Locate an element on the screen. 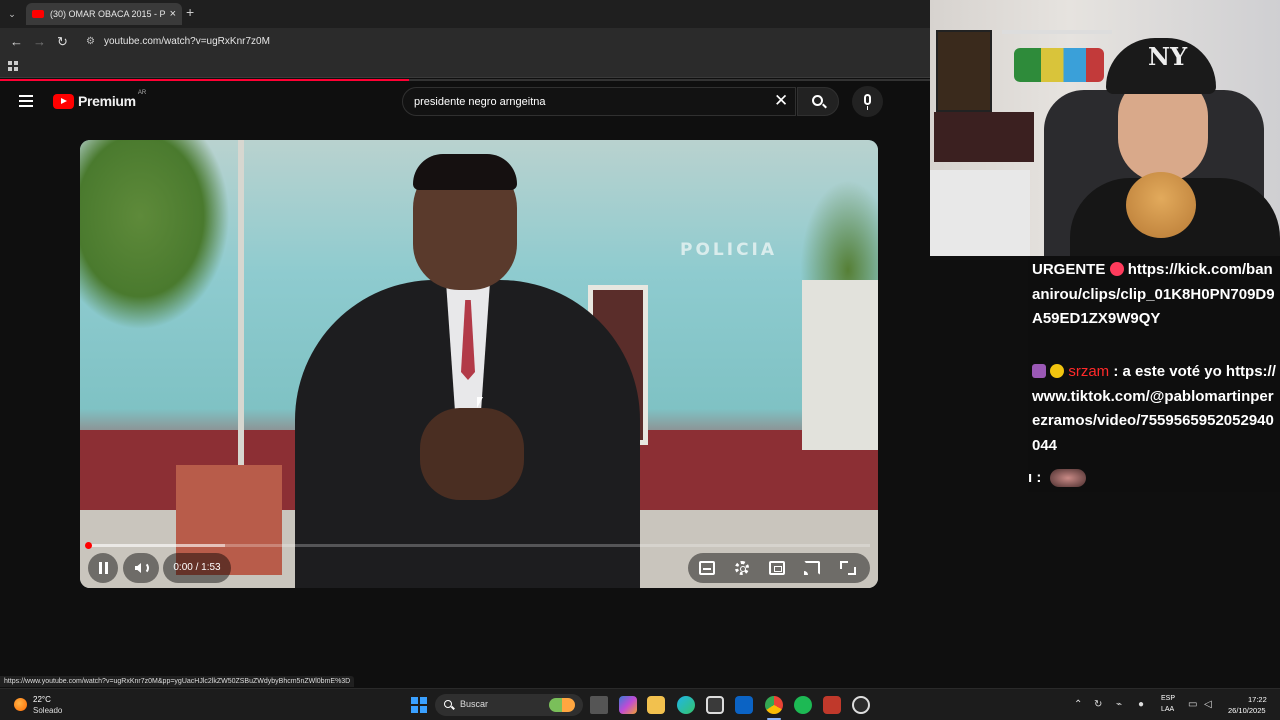 The width and height of the screenshot is (1280, 720). new-tab-button: + is located at coordinates (190, 12).